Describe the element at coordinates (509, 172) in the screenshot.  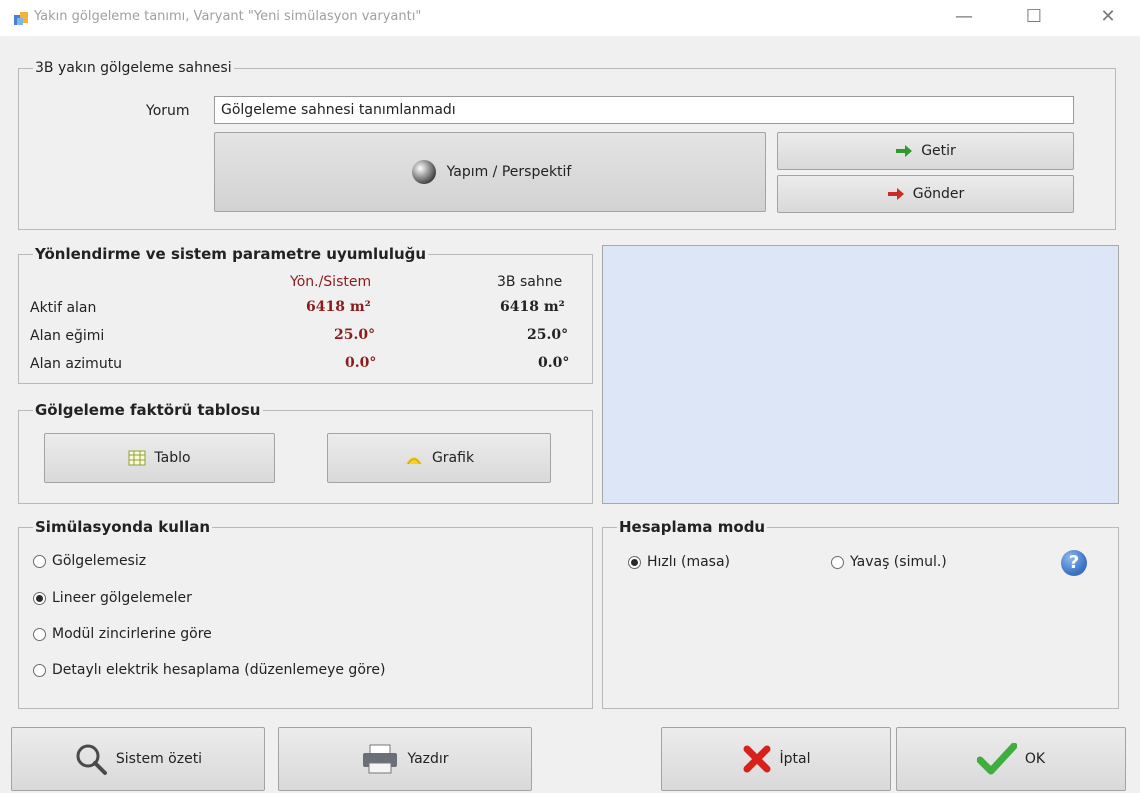
I see `construct-perspective-label: Yapım / Perspektif` at that location.